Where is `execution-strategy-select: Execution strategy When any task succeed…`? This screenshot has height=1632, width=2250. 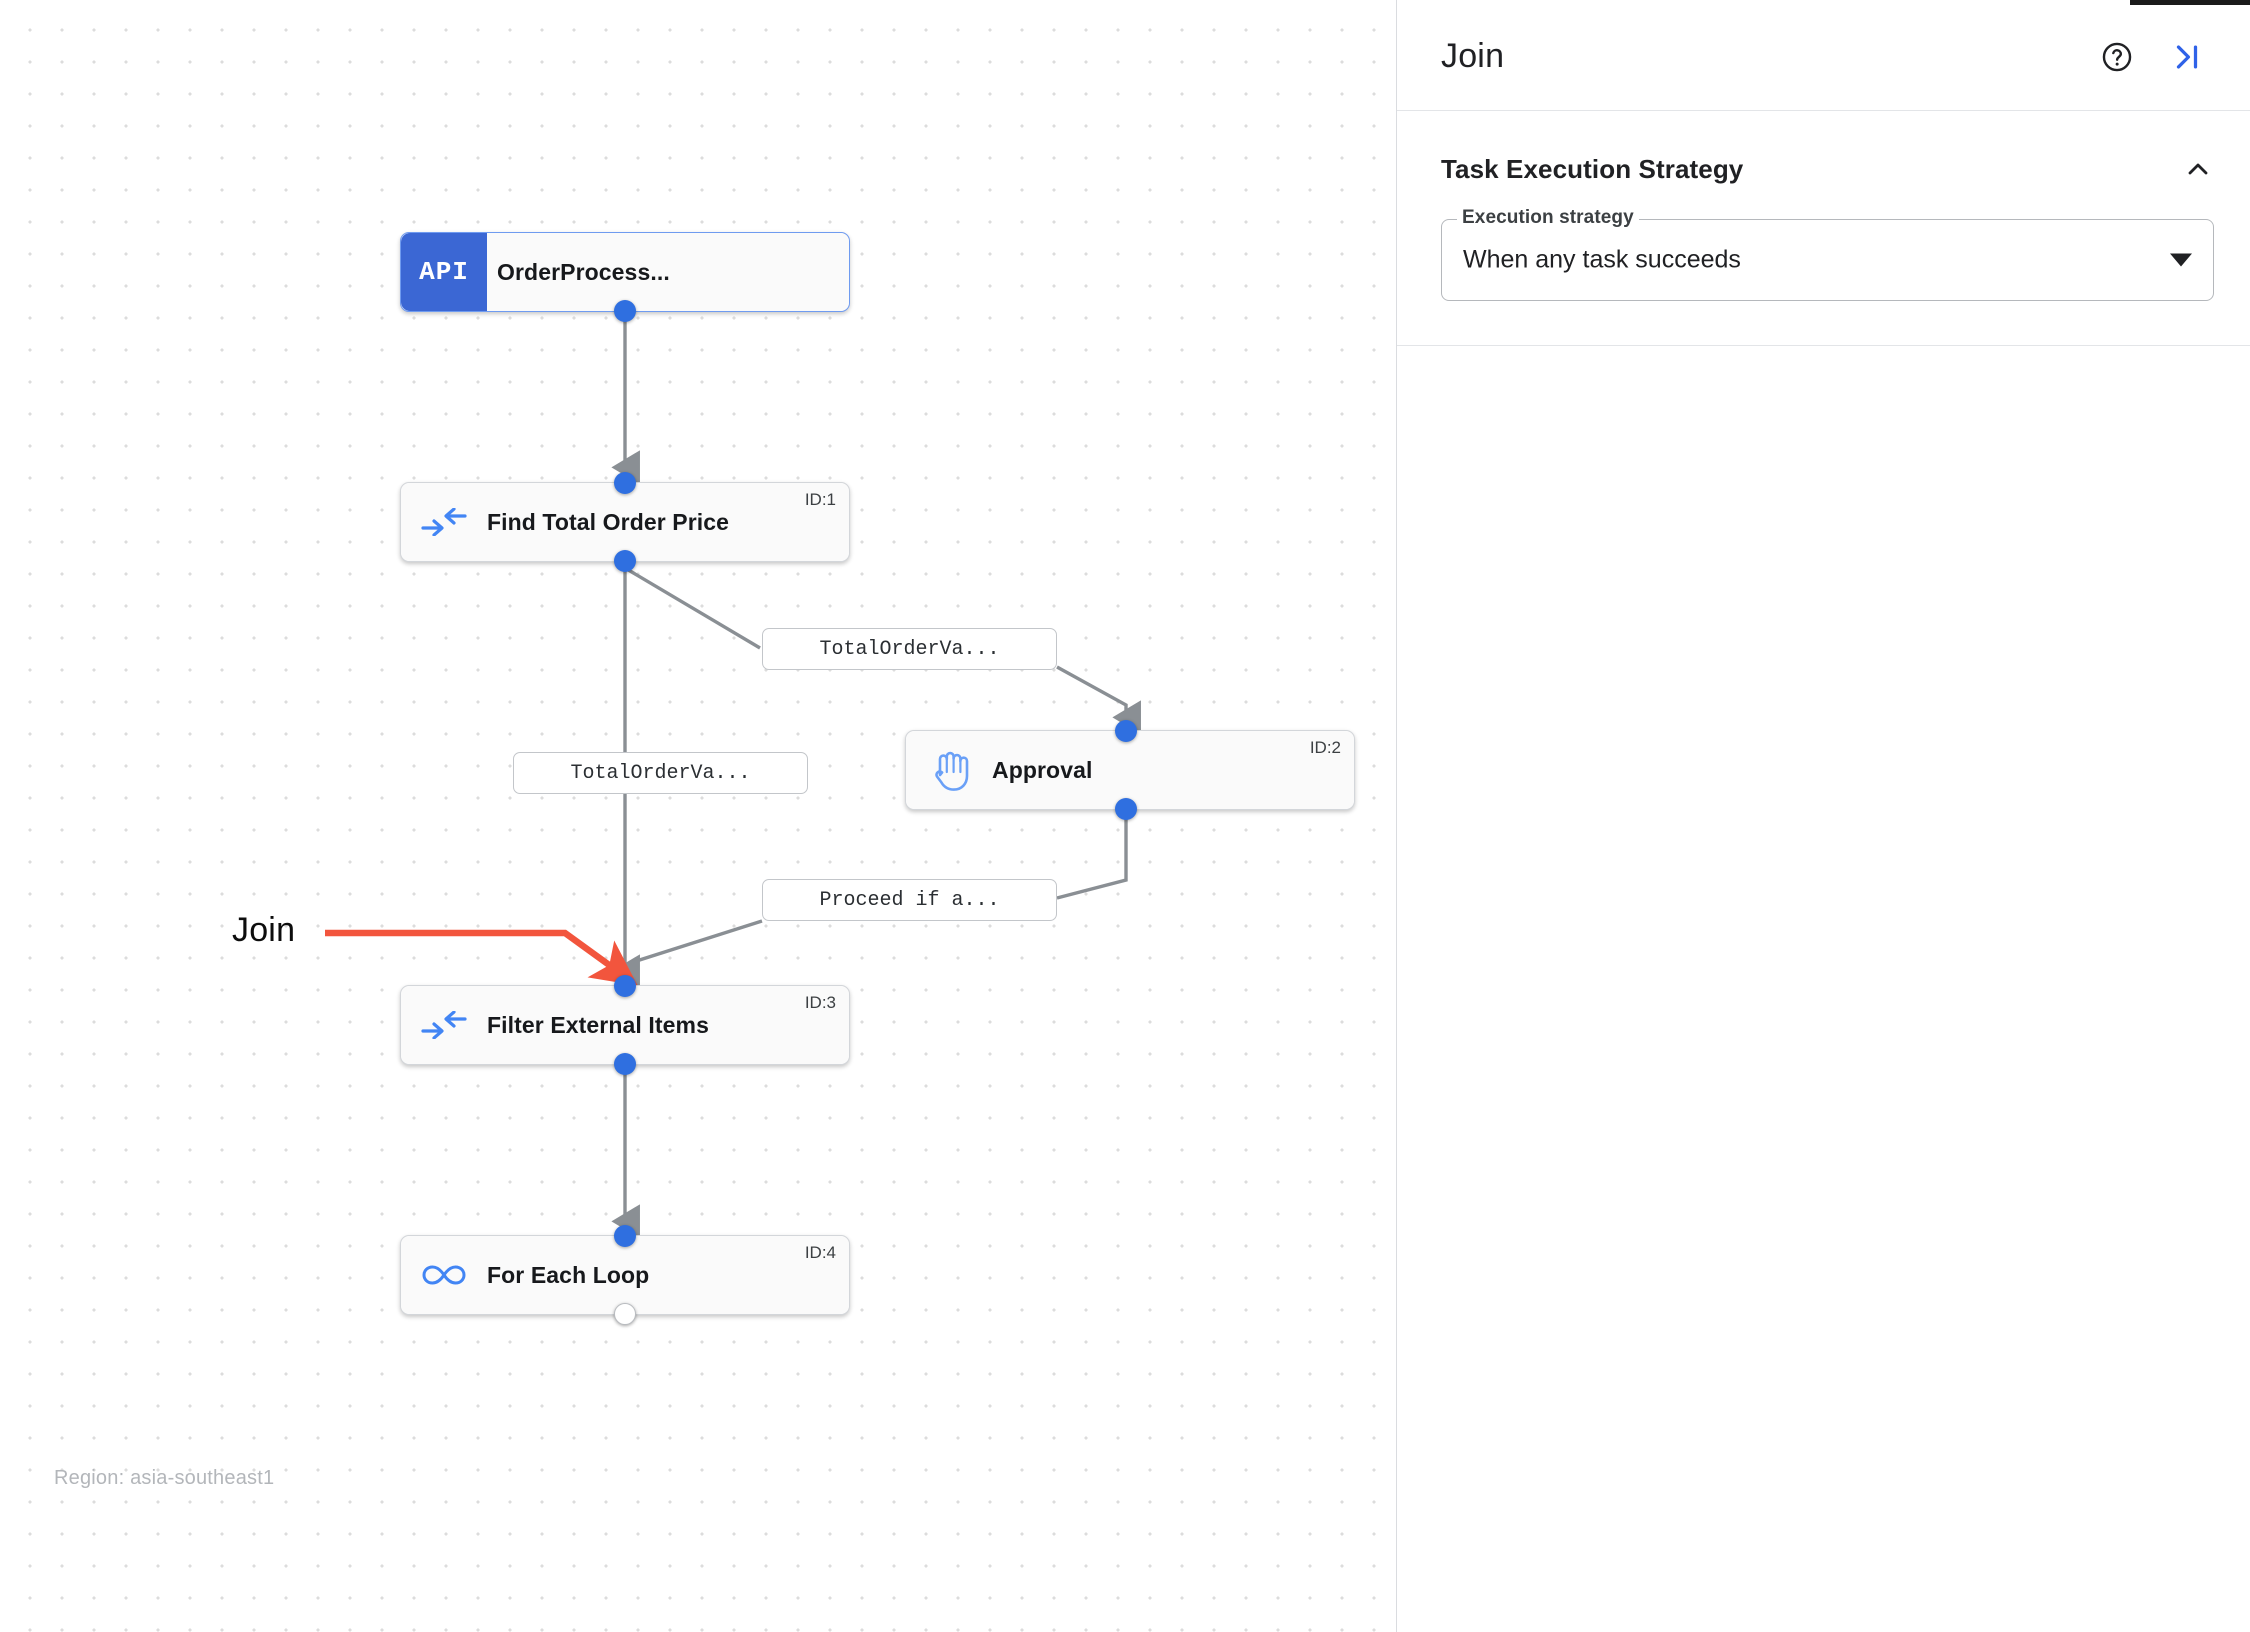 execution-strategy-select: Execution strategy When any task succeed… is located at coordinates (1827, 254).